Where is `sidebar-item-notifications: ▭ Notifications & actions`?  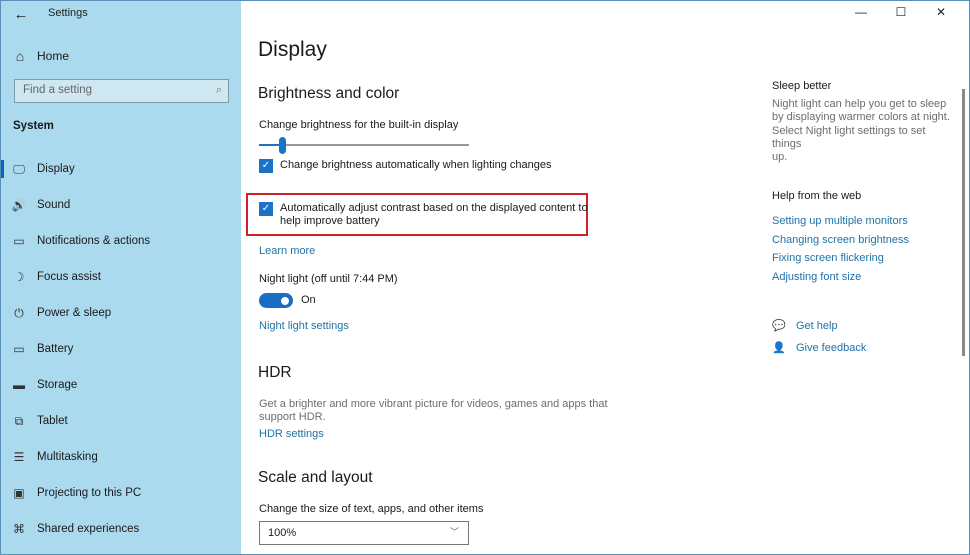
sidebar-item-notifications: ▭ Notifications & actions is located at coordinates (121, 241).